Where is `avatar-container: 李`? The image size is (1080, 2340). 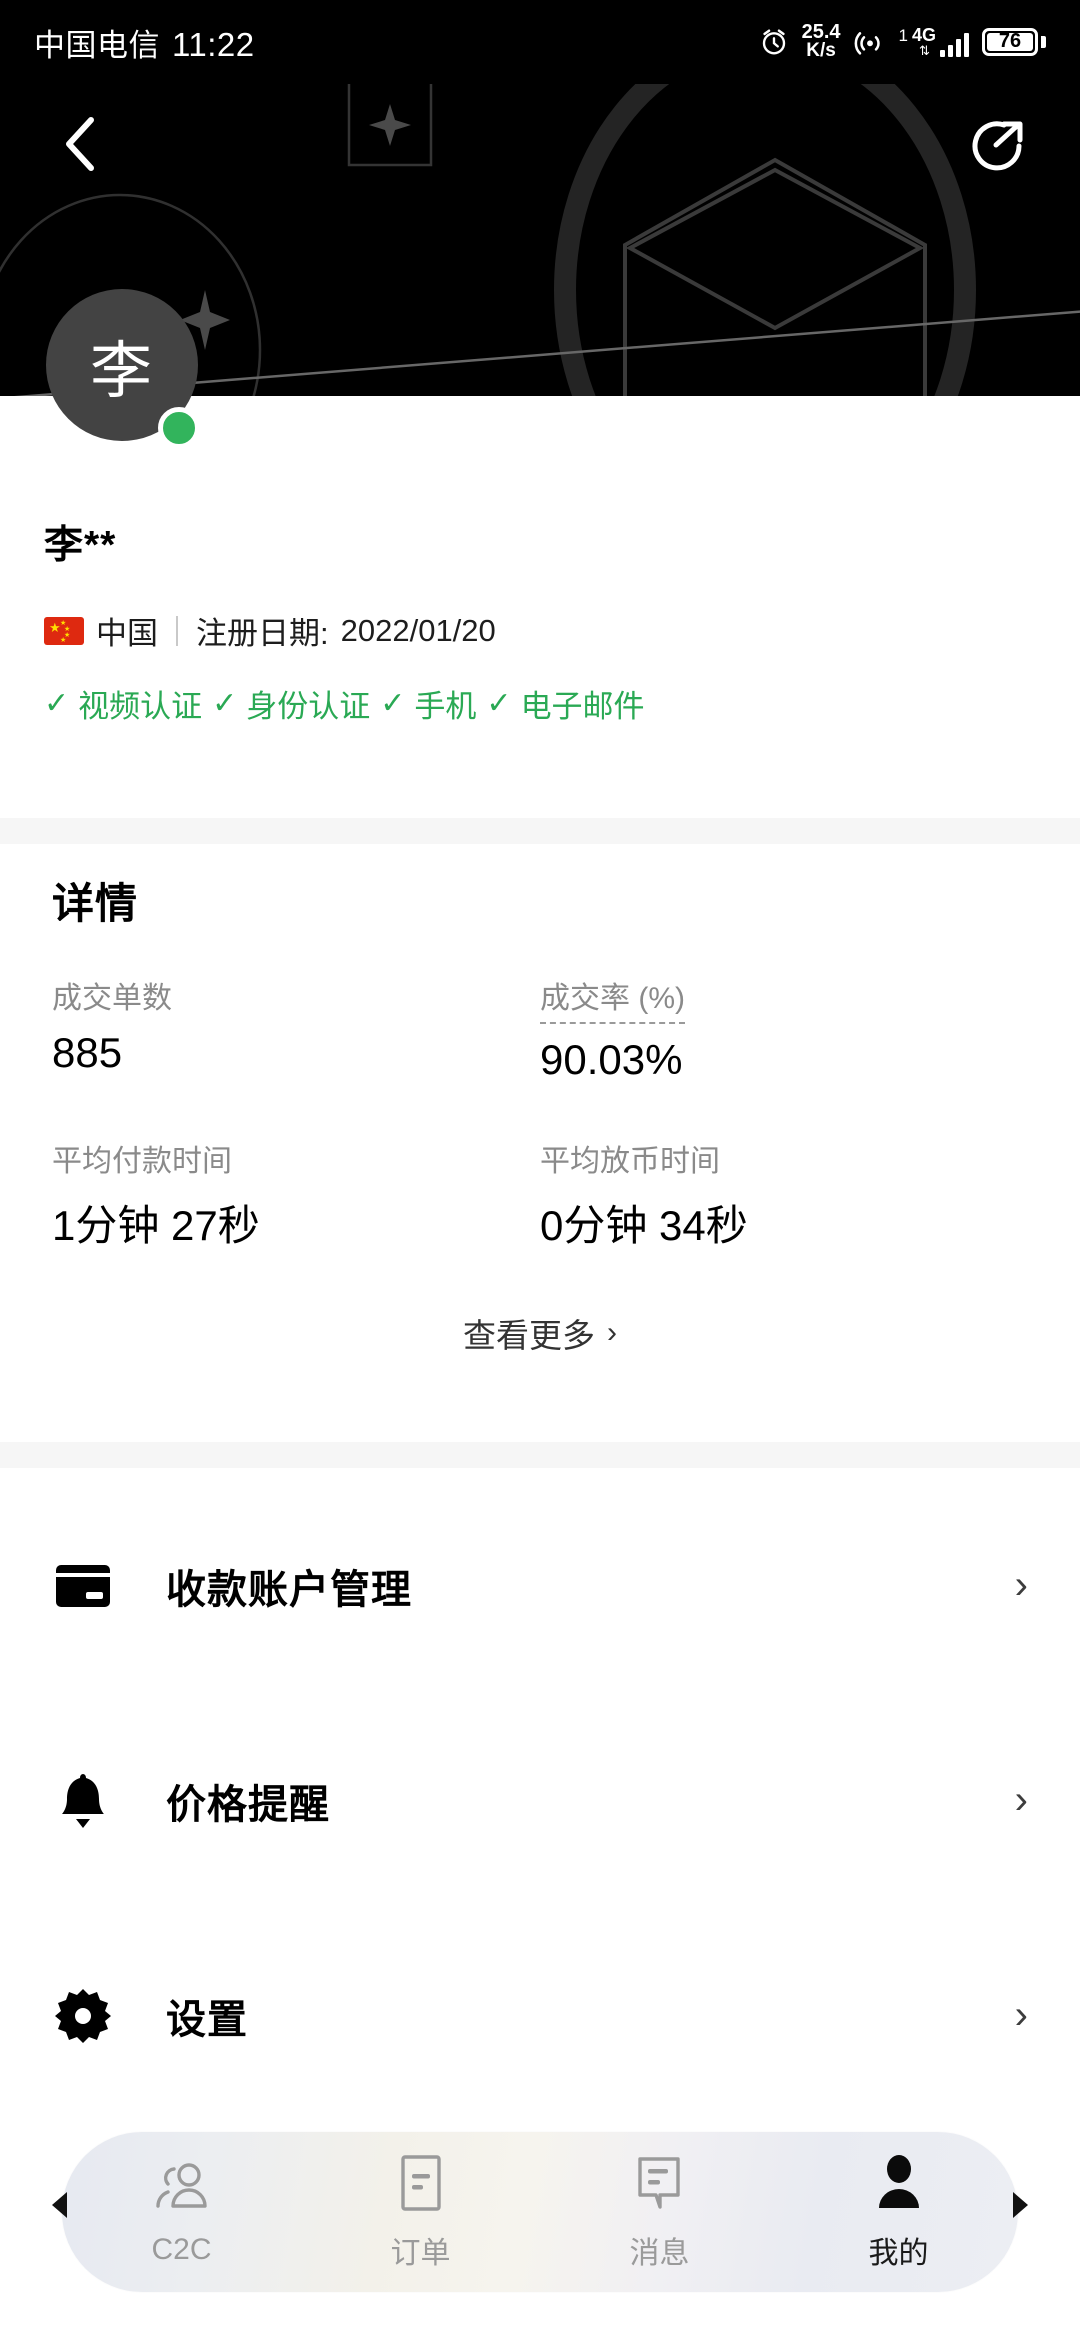
avatar-container: 李 is located at coordinates (144, 369).